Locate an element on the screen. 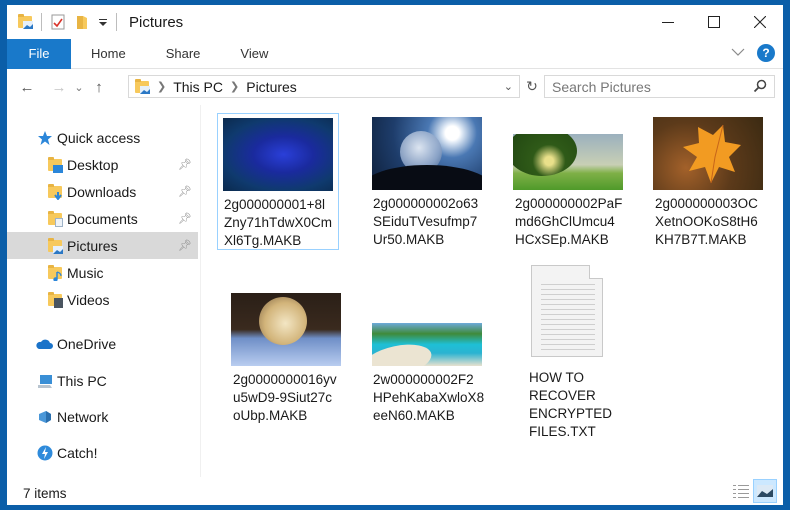 This screenshot has width=790, height=510. sidebar-label: Quick access is located at coordinates (99, 137).